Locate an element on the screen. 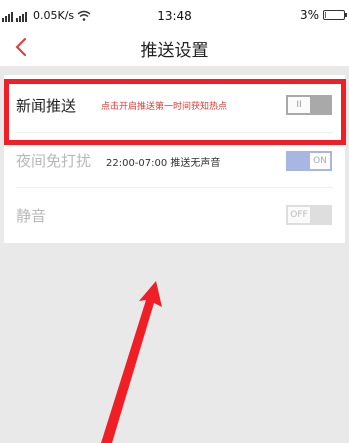  setting-label: 夜间免打扰 is located at coordinates (54, 161).